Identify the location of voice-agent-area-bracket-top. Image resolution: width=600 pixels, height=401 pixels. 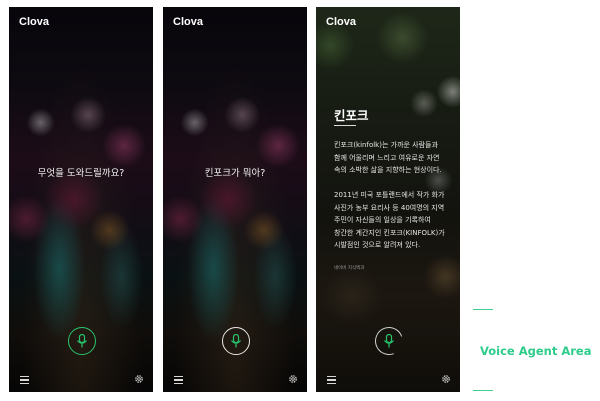
(483, 309).